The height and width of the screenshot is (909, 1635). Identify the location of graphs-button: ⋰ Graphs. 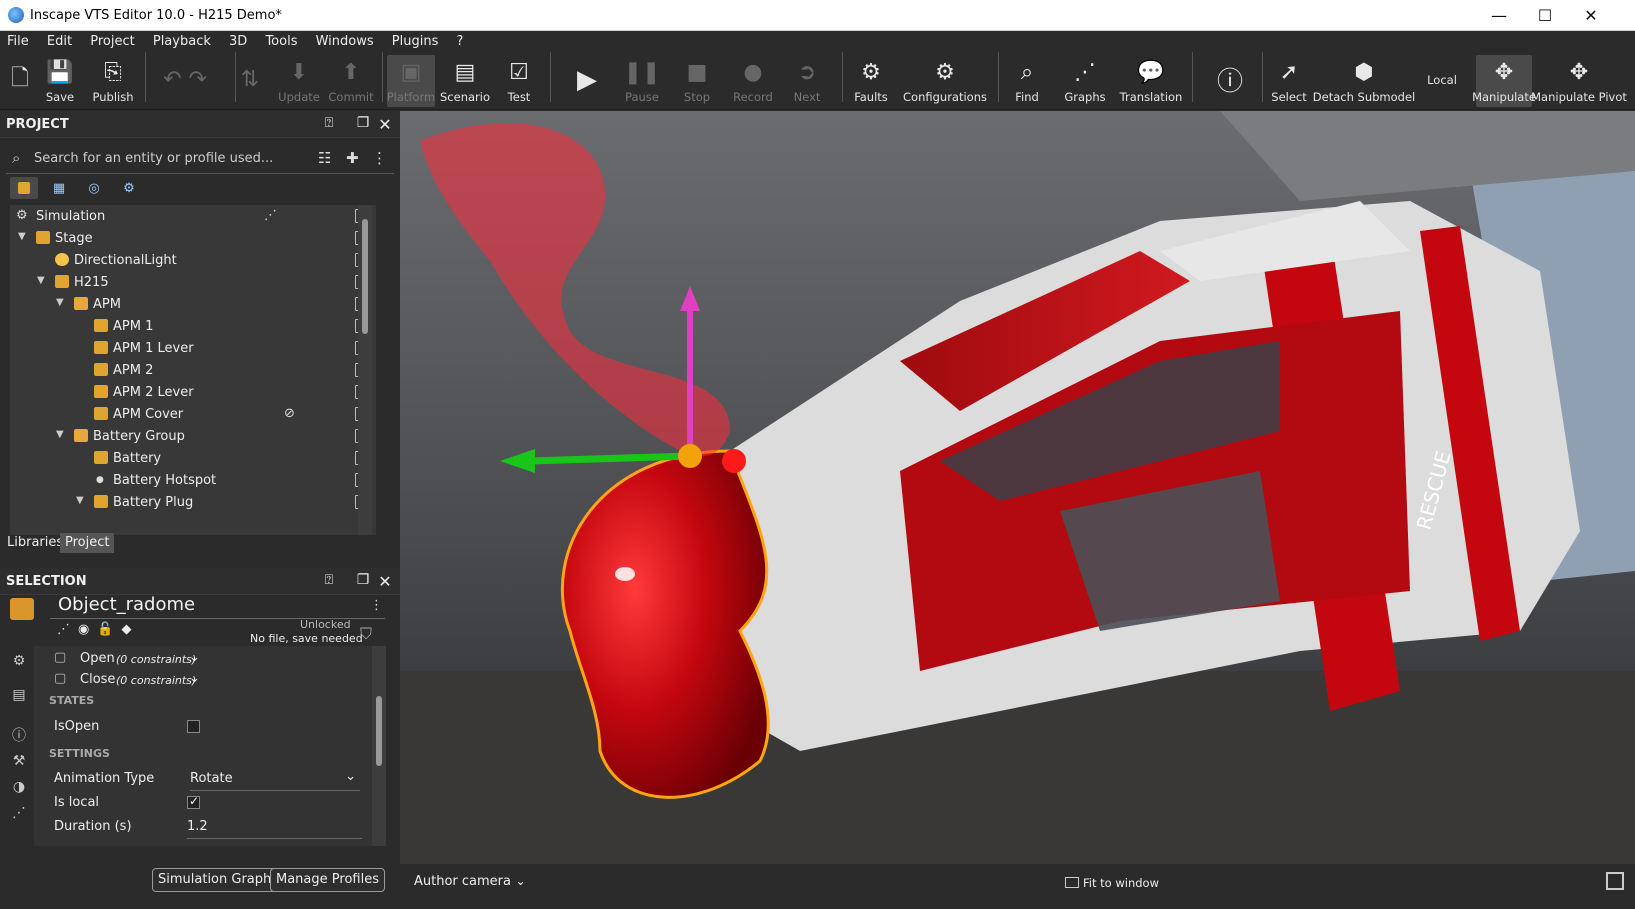
(1085, 81).